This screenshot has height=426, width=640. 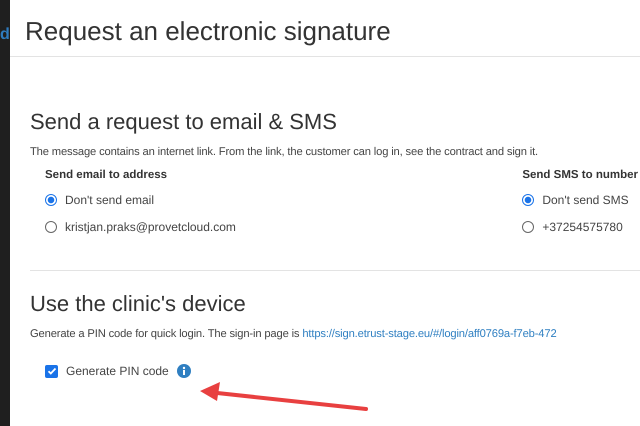 I want to click on radio-label: Don't send email, so click(x=109, y=199).